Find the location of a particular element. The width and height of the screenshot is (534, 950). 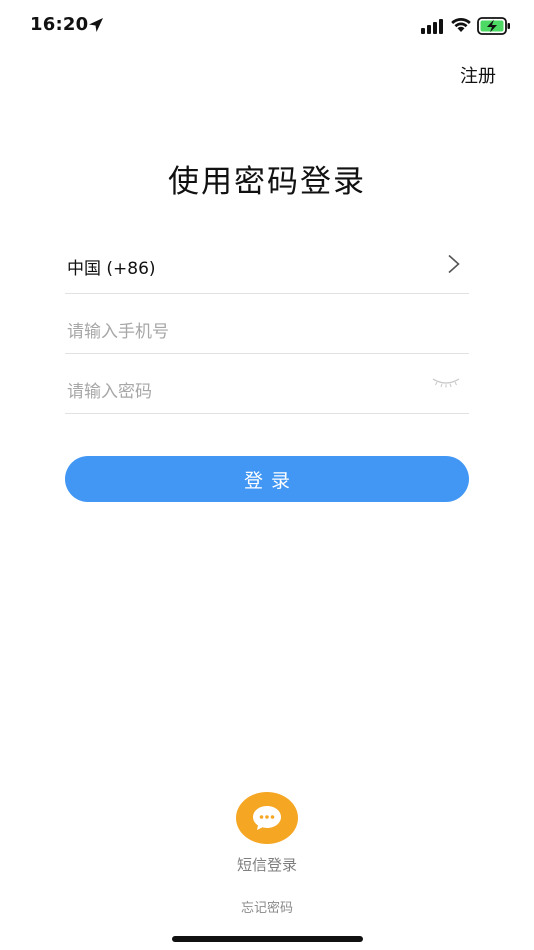

country-code-value: 中国 (+86) is located at coordinates (111, 269).